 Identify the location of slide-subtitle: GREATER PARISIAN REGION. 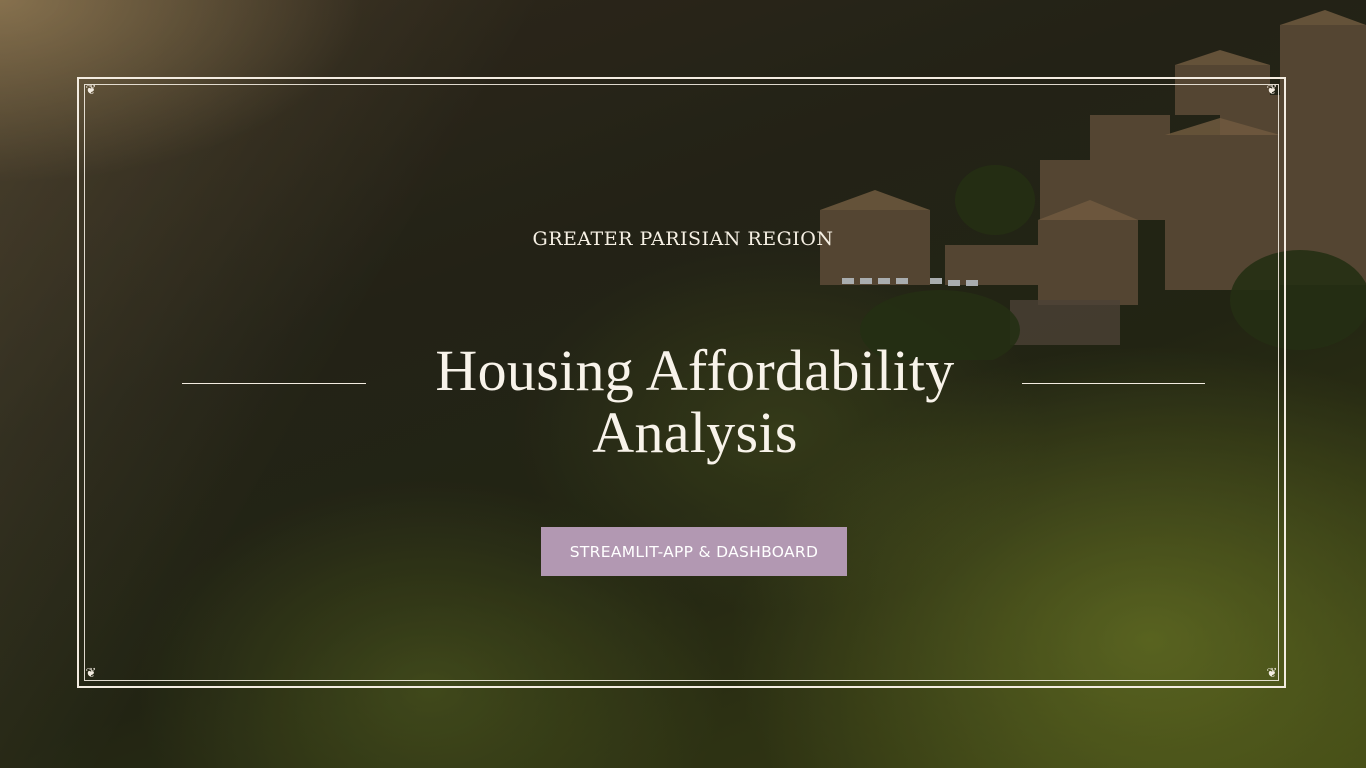
(683, 239).